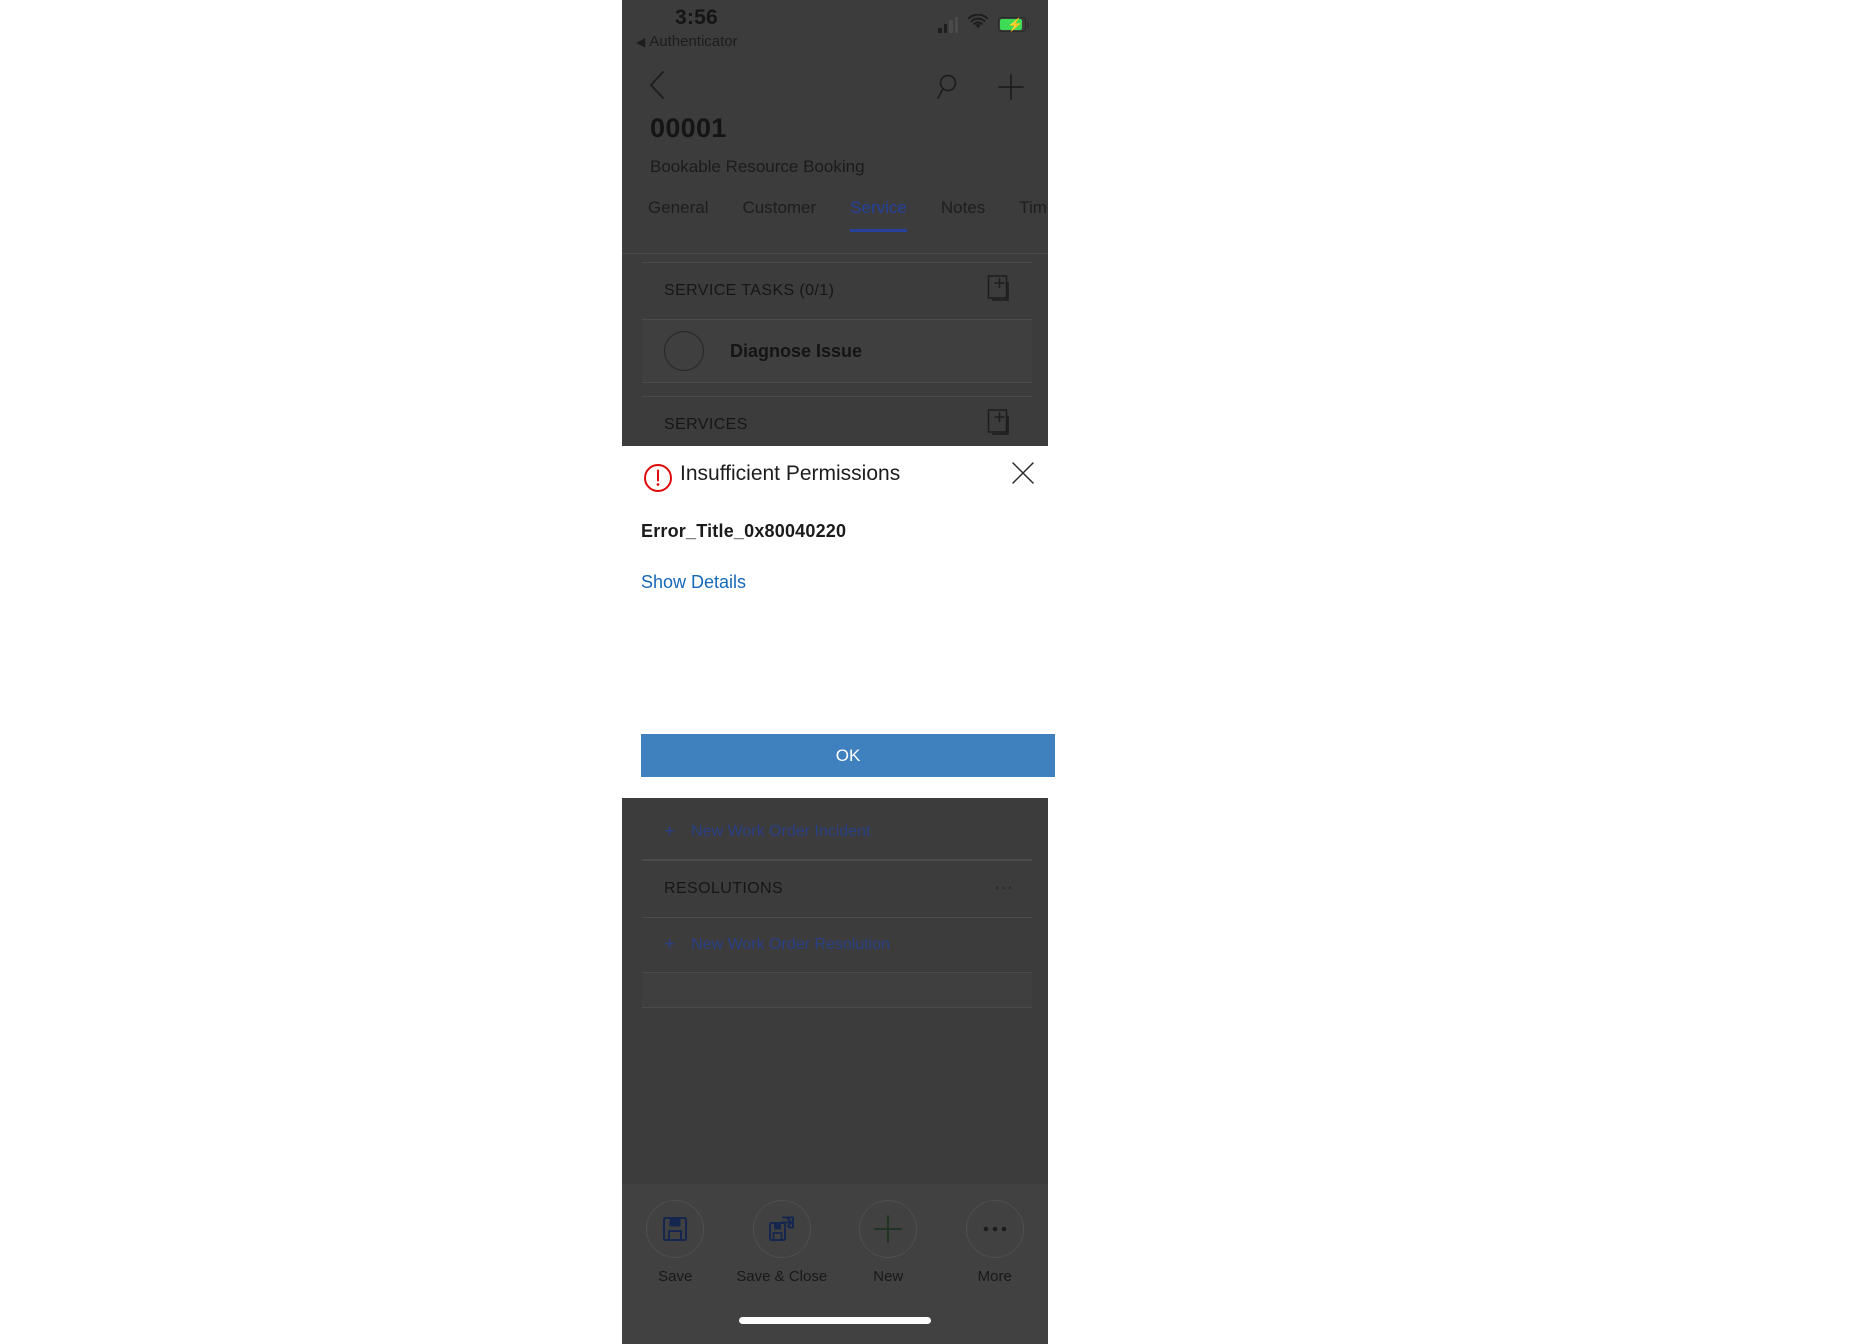 This screenshot has height=1344, width=1854. I want to click on services-title: SERVICES, so click(706, 424).